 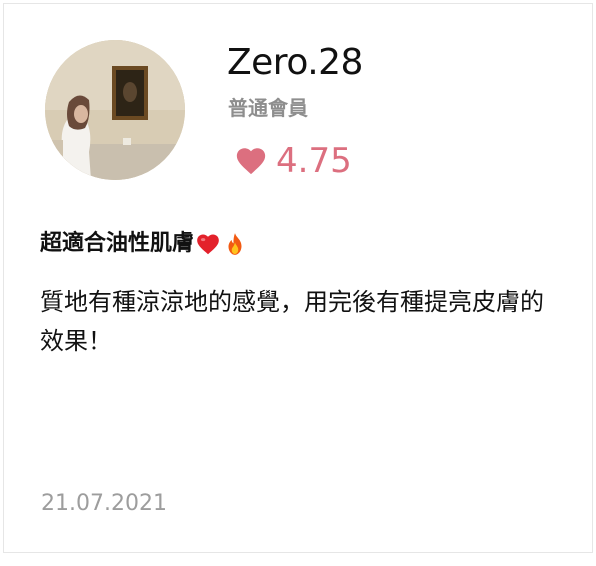 I want to click on review-title-text: 超適合油性肌膚, so click(x=117, y=243).